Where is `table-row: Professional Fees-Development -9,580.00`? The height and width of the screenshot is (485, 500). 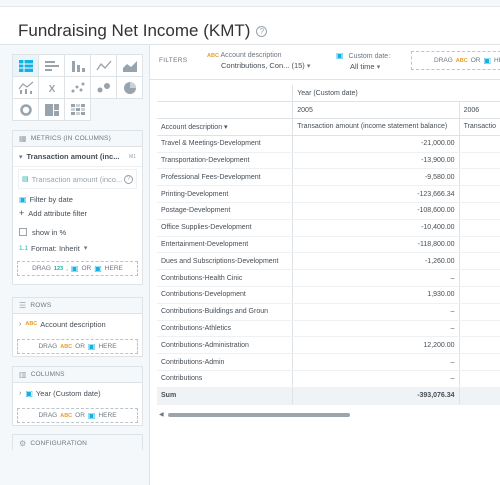 table-row: Professional Fees-Development -9,580.00 is located at coordinates (328, 177).